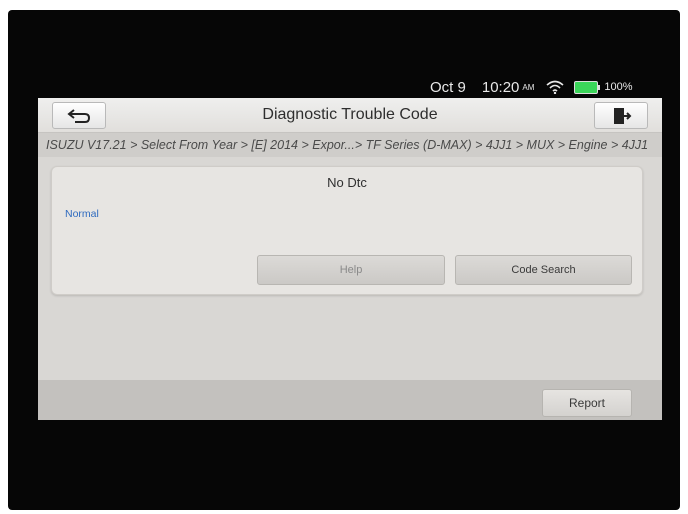 The width and height of the screenshot is (688, 514). I want to click on system-status: Normal, so click(82, 214).